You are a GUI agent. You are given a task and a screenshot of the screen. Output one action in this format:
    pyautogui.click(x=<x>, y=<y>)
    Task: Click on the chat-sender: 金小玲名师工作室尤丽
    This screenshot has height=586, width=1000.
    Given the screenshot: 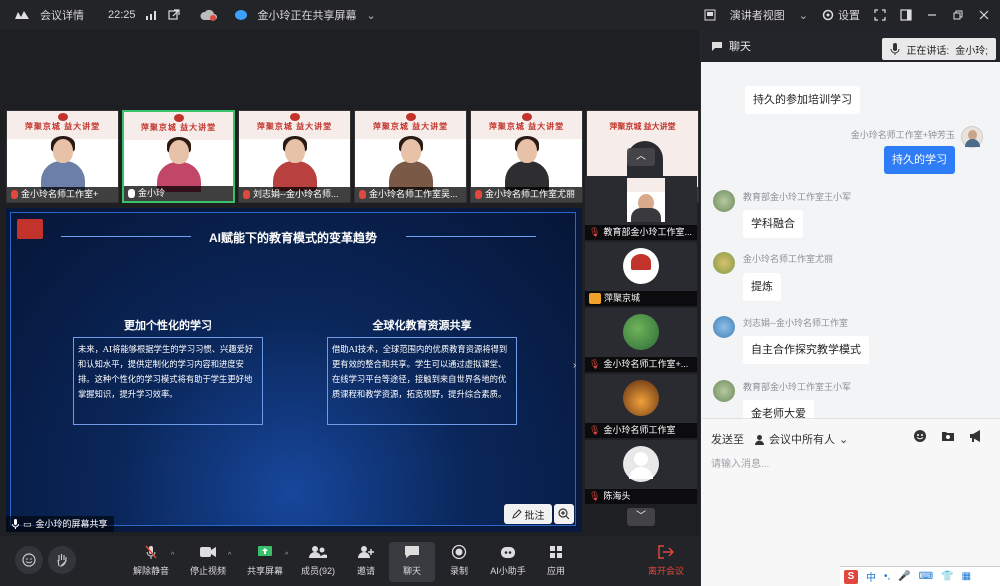 What is the action you would take?
    pyautogui.click(x=788, y=259)
    